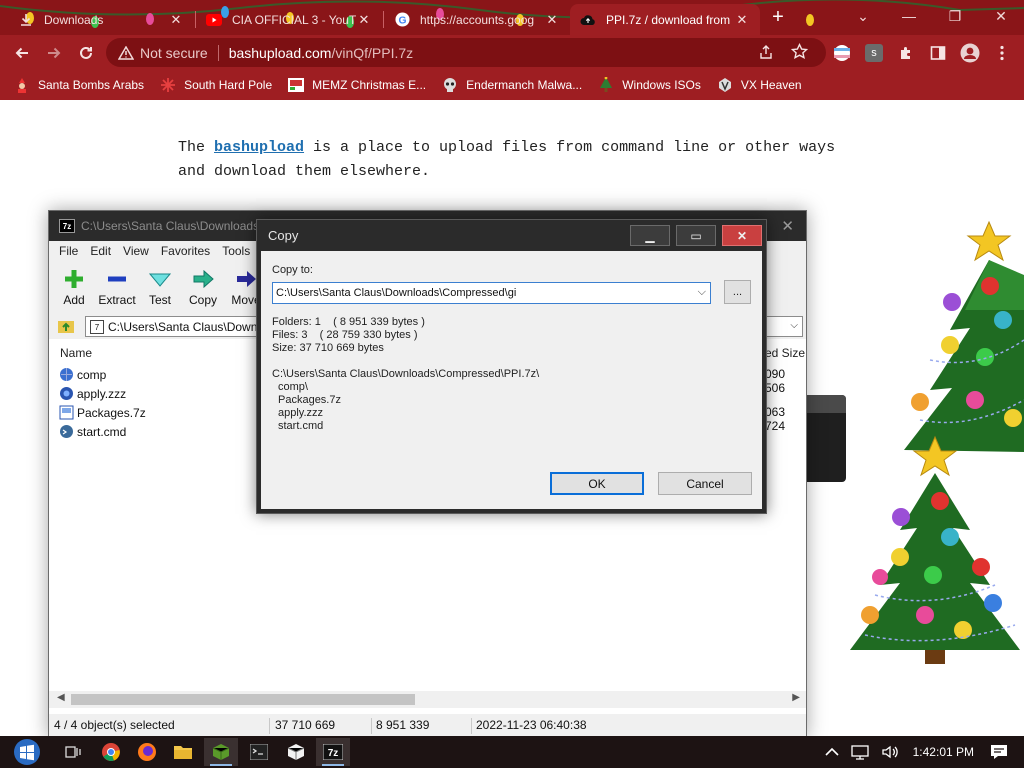 Image resolution: width=1024 pixels, height=768 pixels. I want to click on bashupload-link: bashupload, so click(259, 147).